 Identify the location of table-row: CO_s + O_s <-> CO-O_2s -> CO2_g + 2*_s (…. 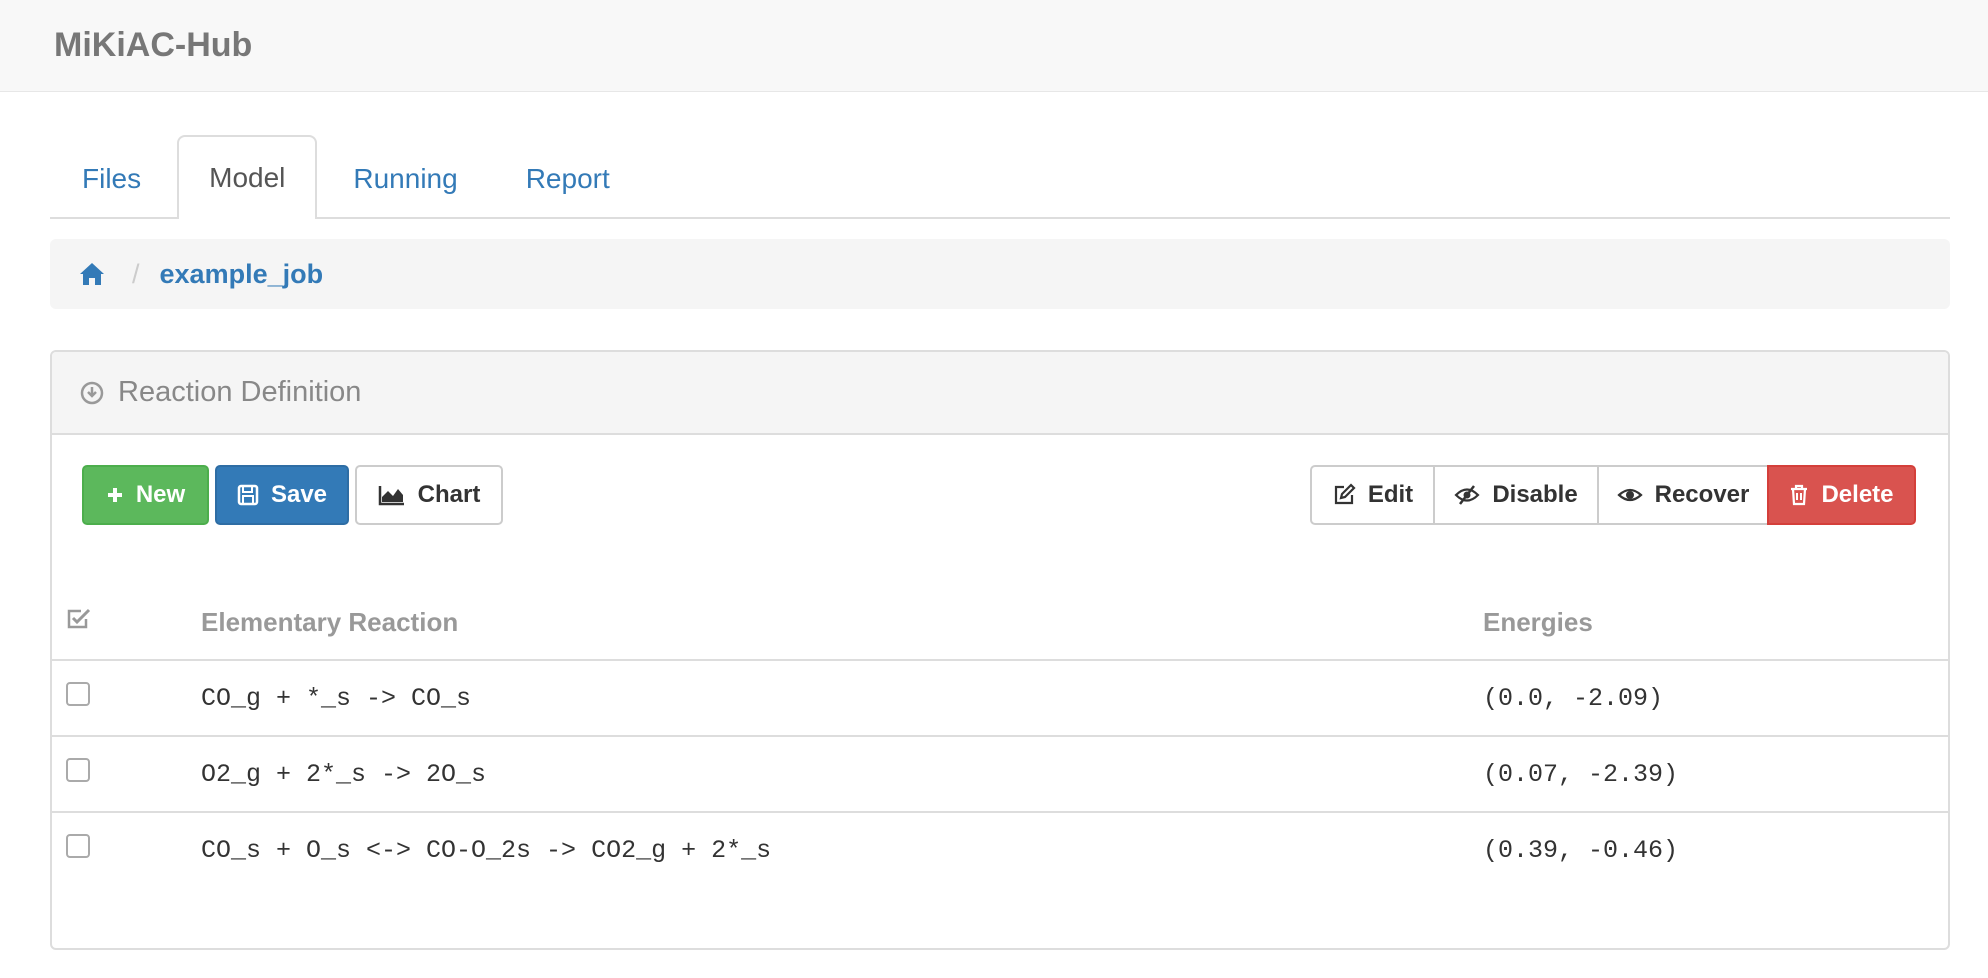
(1000, 849).